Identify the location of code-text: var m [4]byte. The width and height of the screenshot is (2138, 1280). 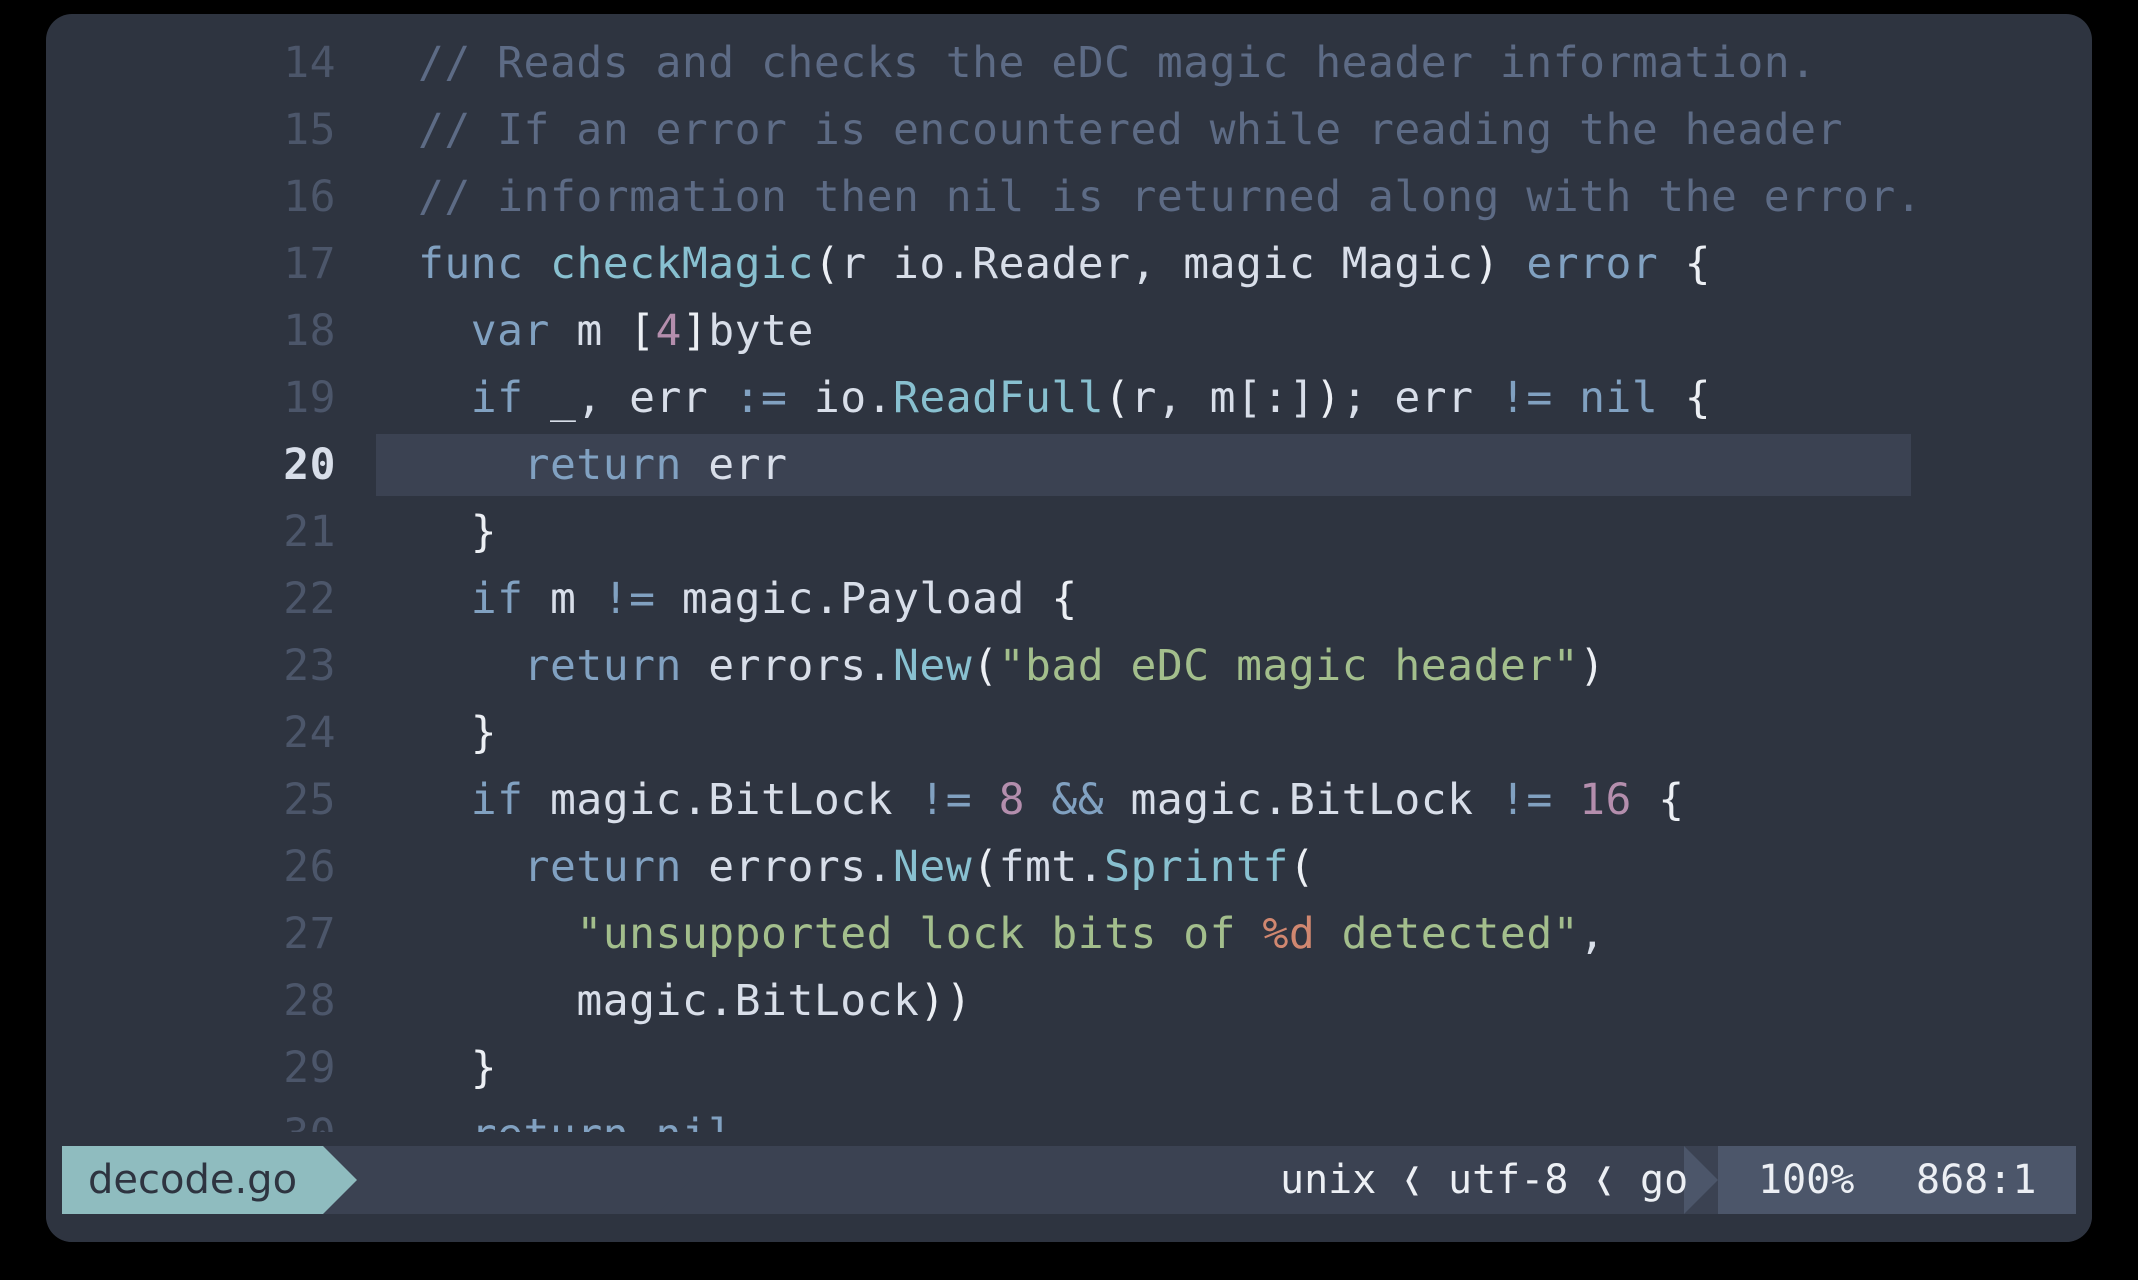
(616, 331).